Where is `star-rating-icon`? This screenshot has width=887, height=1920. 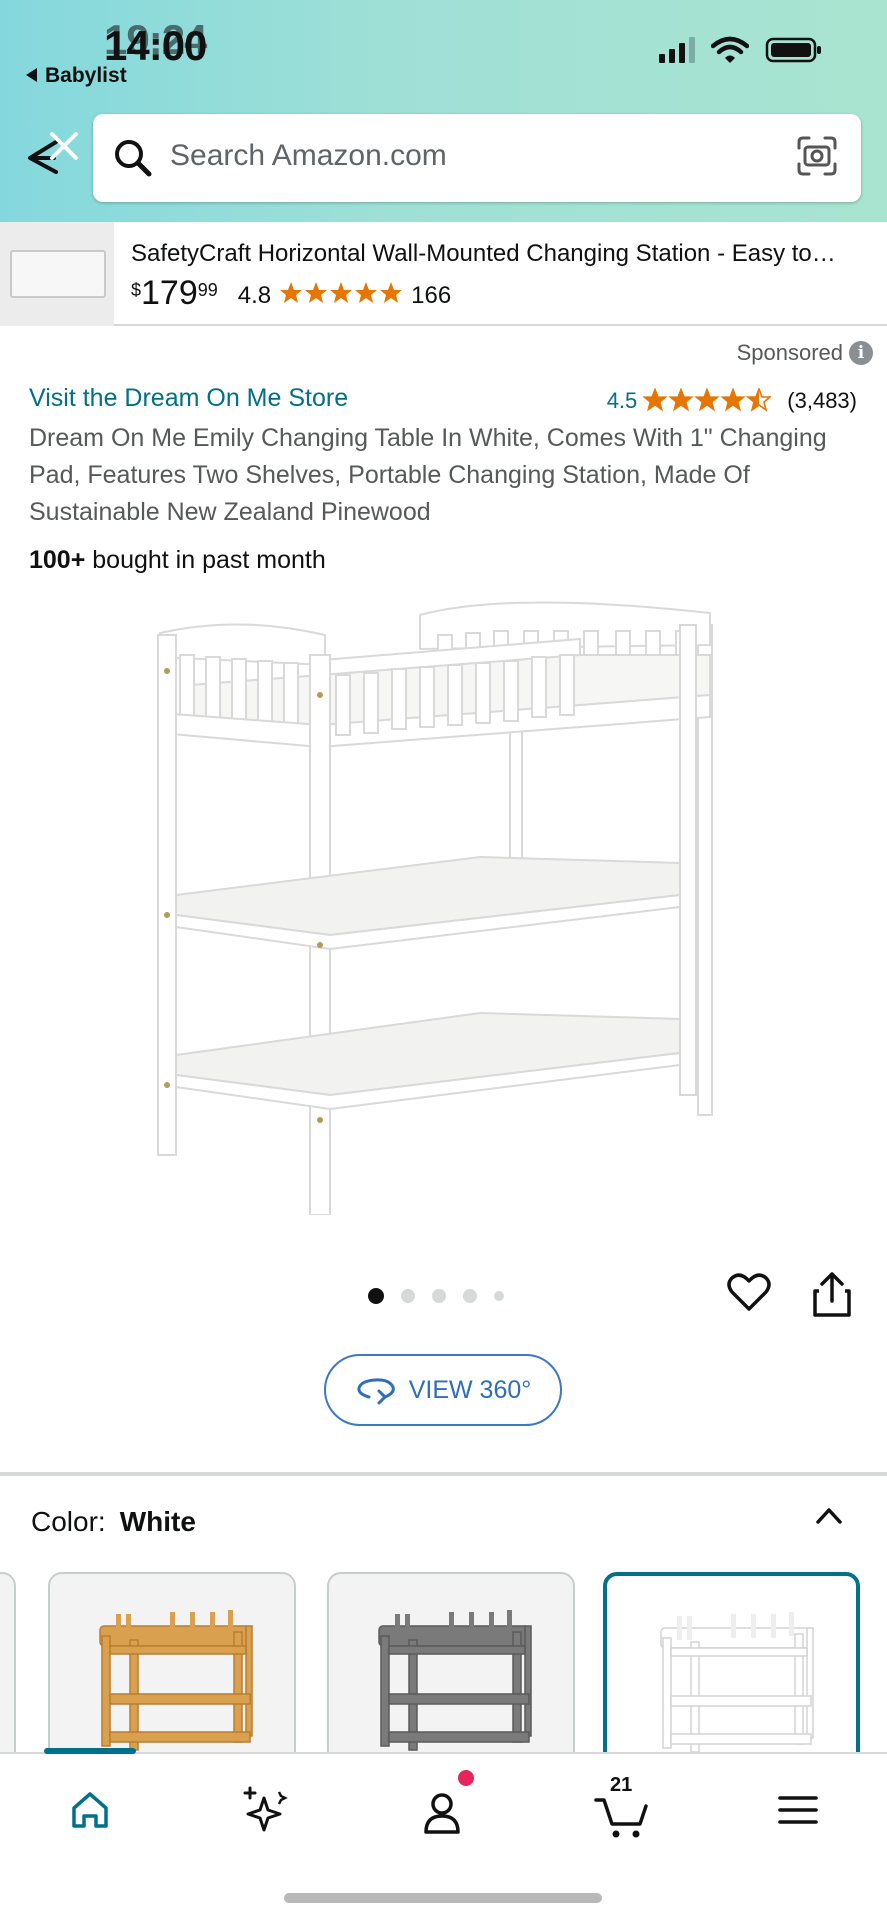
star-rating-icon is located at coordinates (707, 400).